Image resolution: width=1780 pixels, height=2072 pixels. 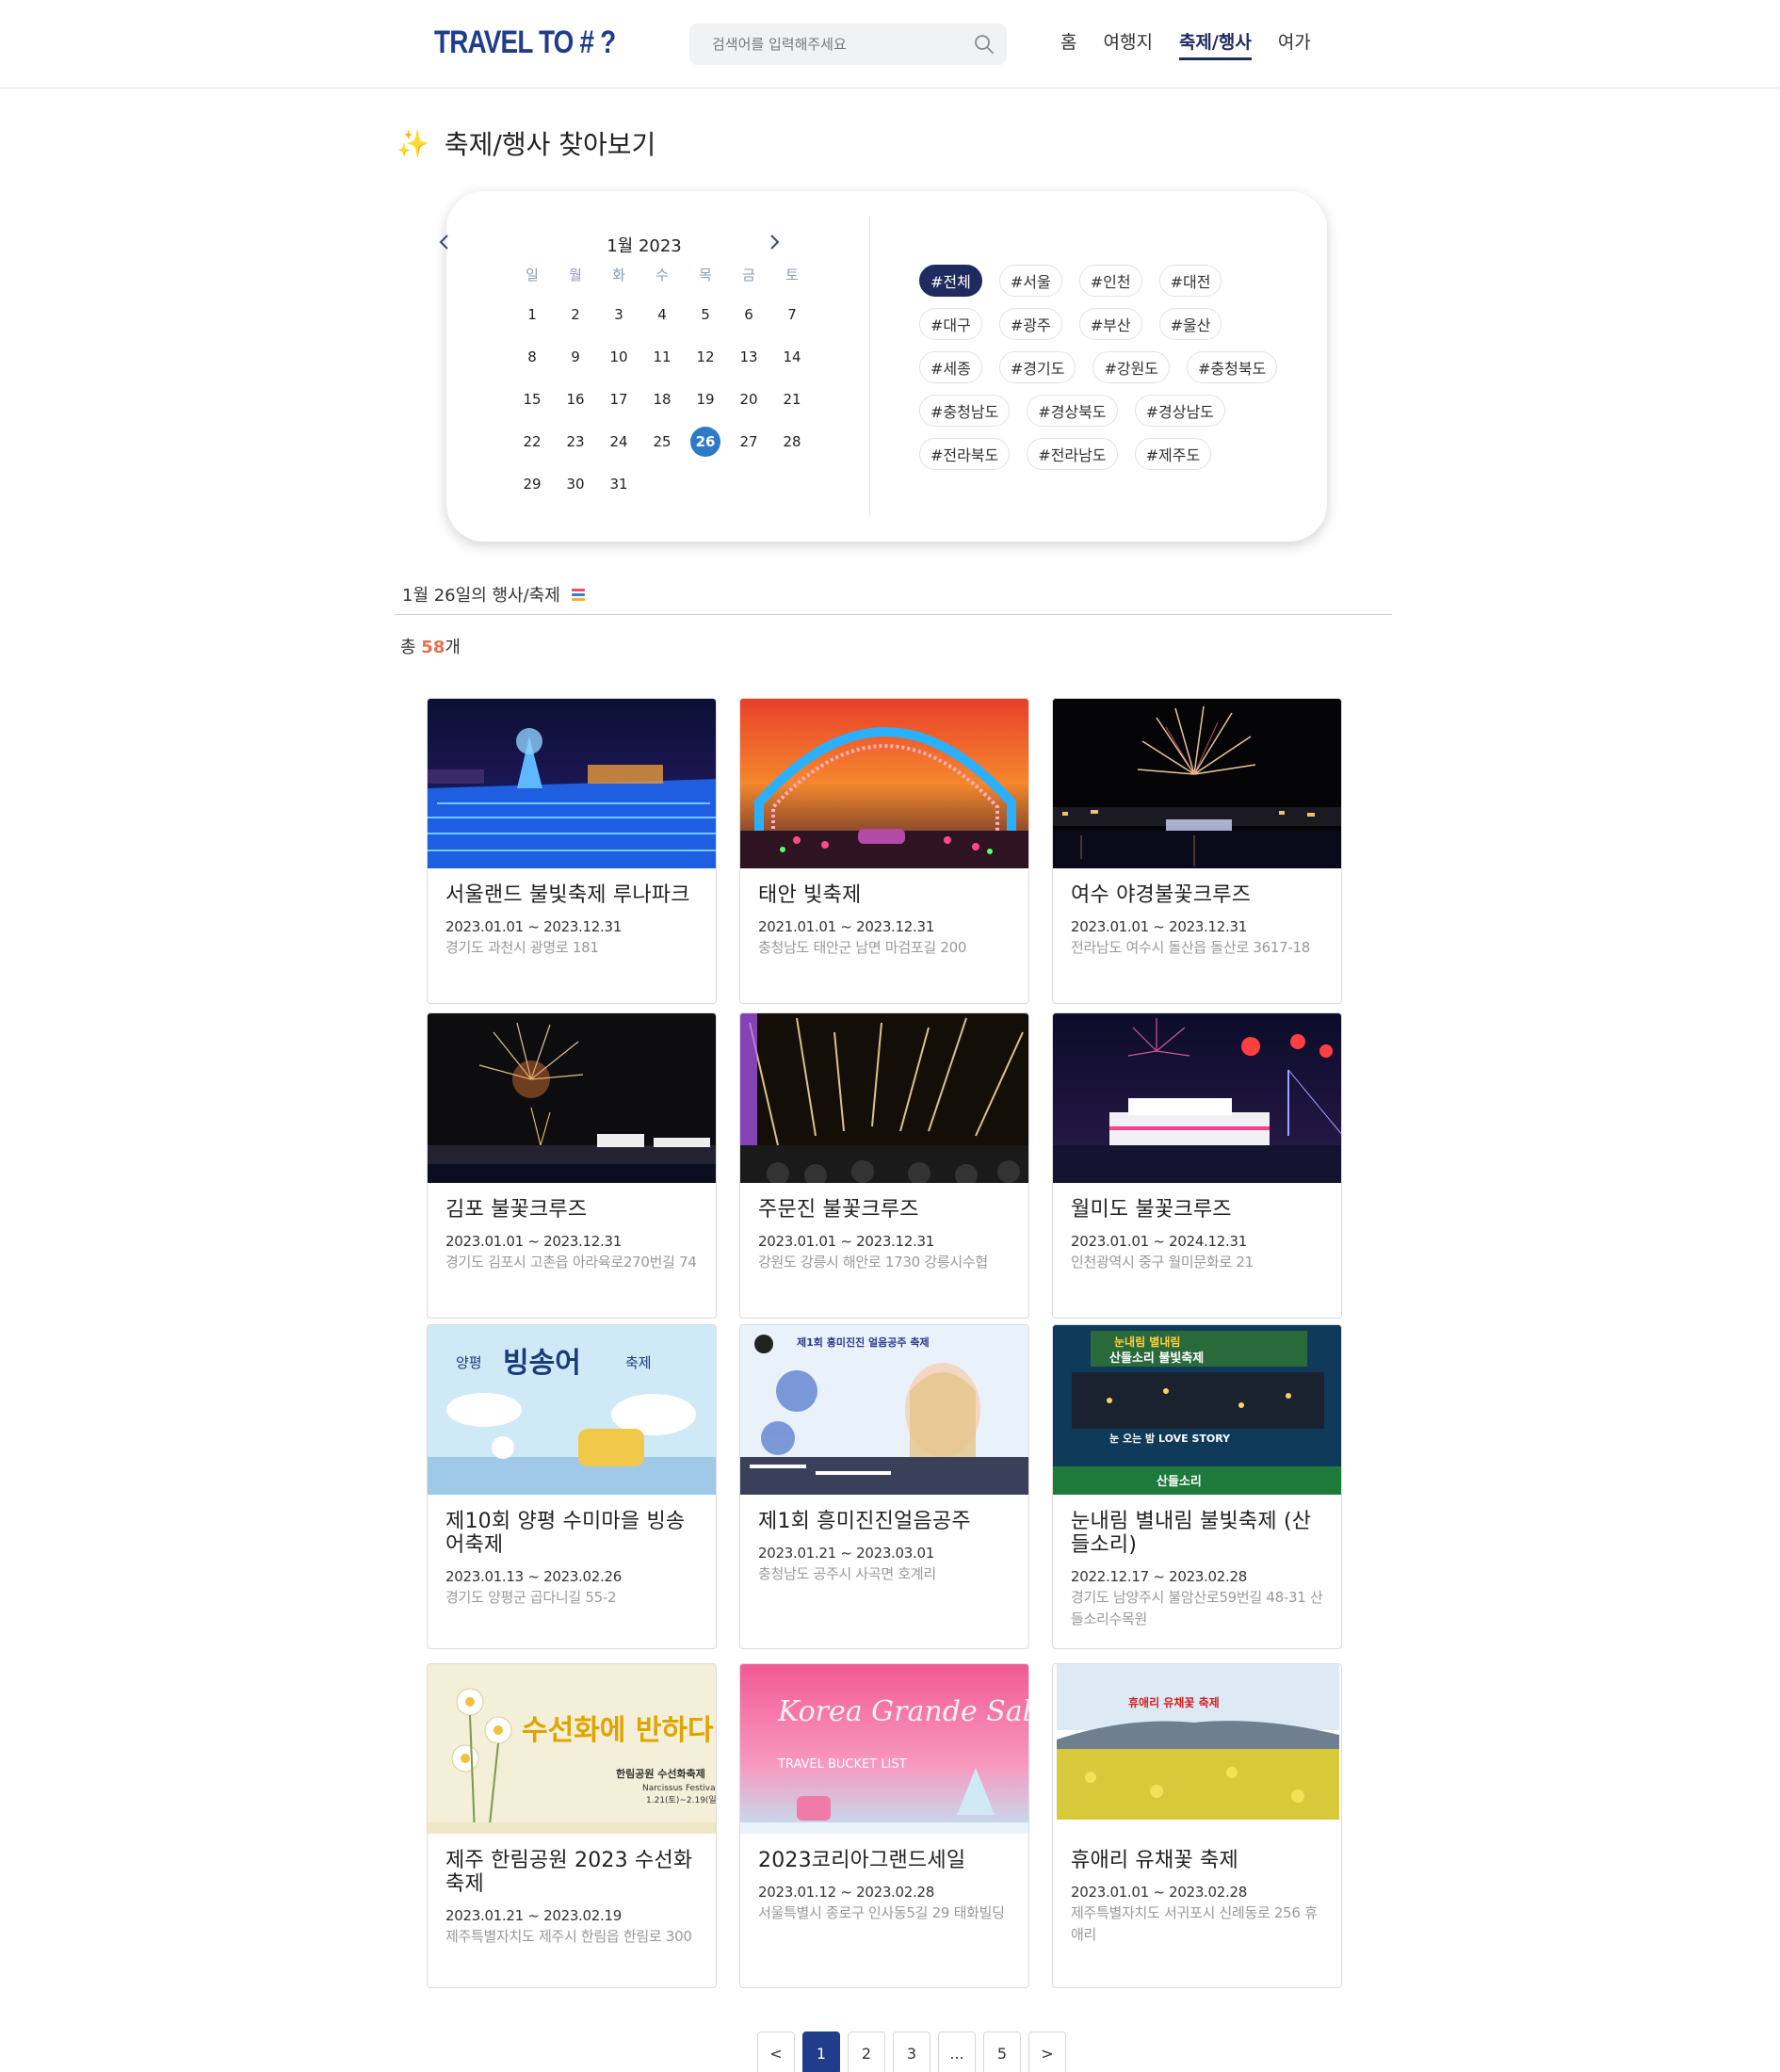 I want to click on card-date: 2023.01.21 ~ 2023.02.19, so click(x=533, y=1915).